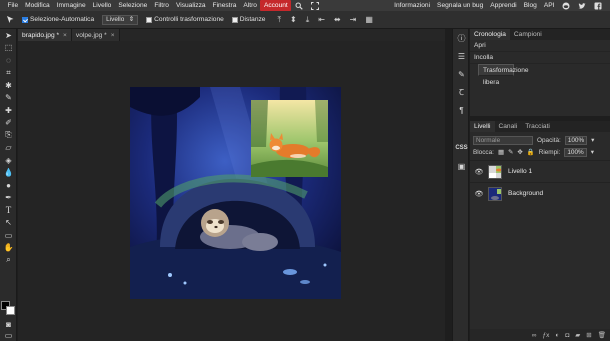 The image size is (610, 341). I want to click on fill-label: Riempi:, so click(549, 152).